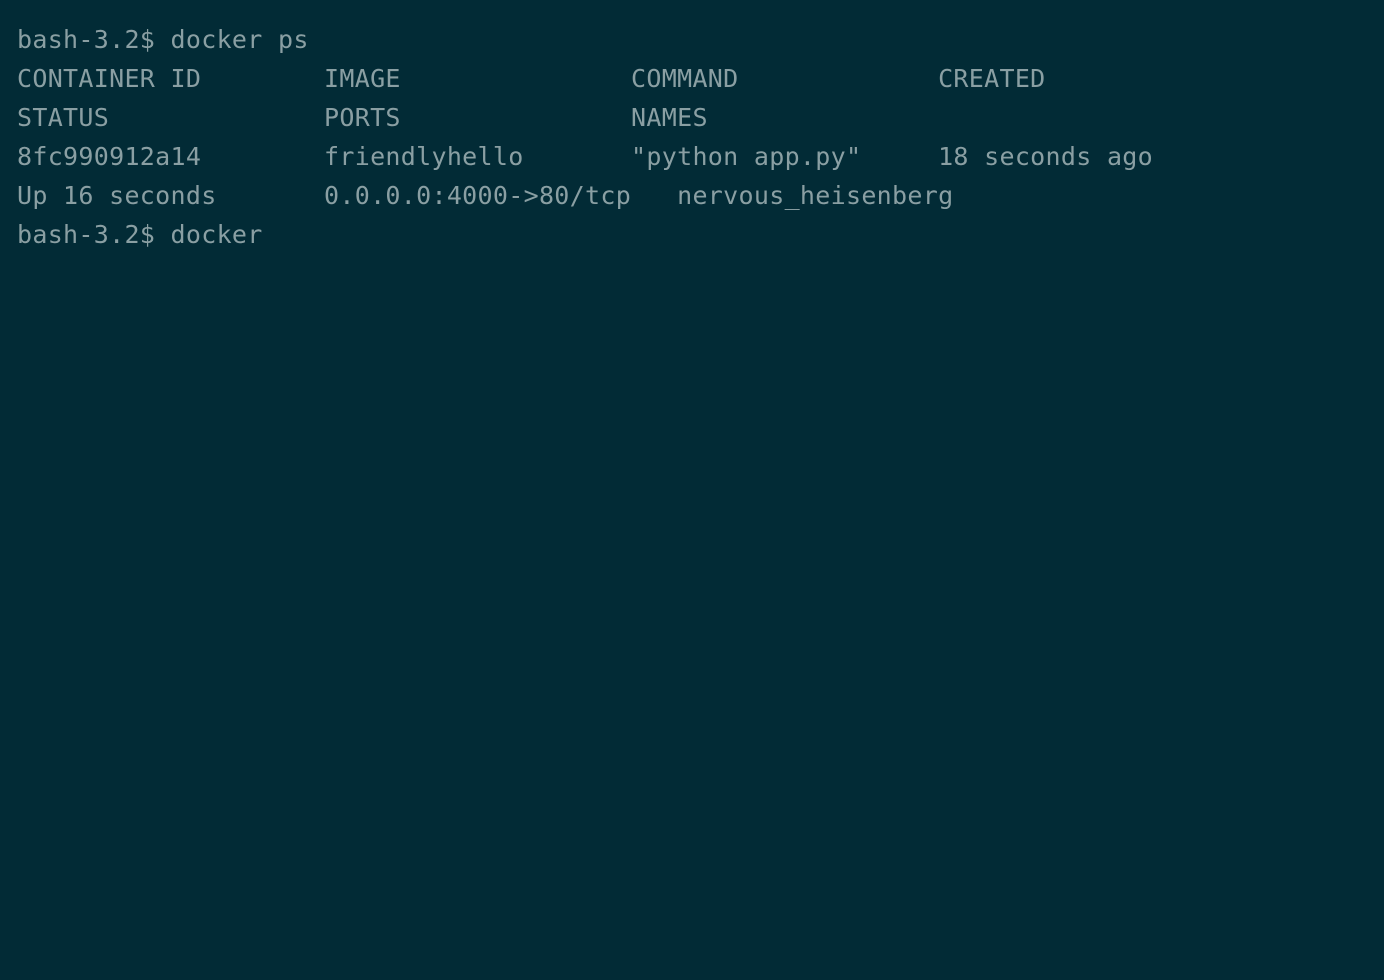 The image size is (1384, 980). Describe the element at coordinates (362, 117) in the screenshot. I see `terminal-line-header-2: STATUS PORTS NAMES` at that location.